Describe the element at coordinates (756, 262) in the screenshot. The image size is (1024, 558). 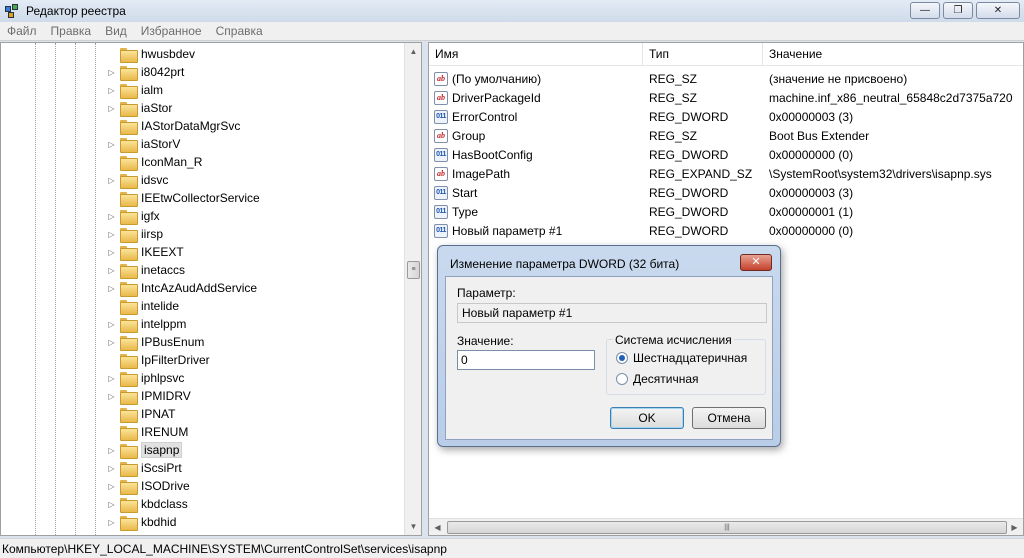
I see `dialog-close-button: ✕` at that location.